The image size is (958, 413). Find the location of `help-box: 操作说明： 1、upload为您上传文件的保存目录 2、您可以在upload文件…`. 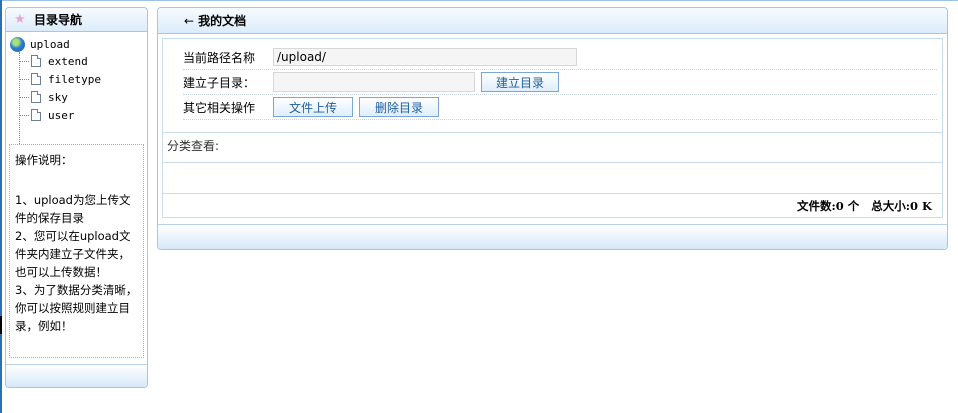

help-box: 操作说明： 1、upload为您上传文件的保存目录 2、您可以在upload文件… is located at coordinates (76, 251).